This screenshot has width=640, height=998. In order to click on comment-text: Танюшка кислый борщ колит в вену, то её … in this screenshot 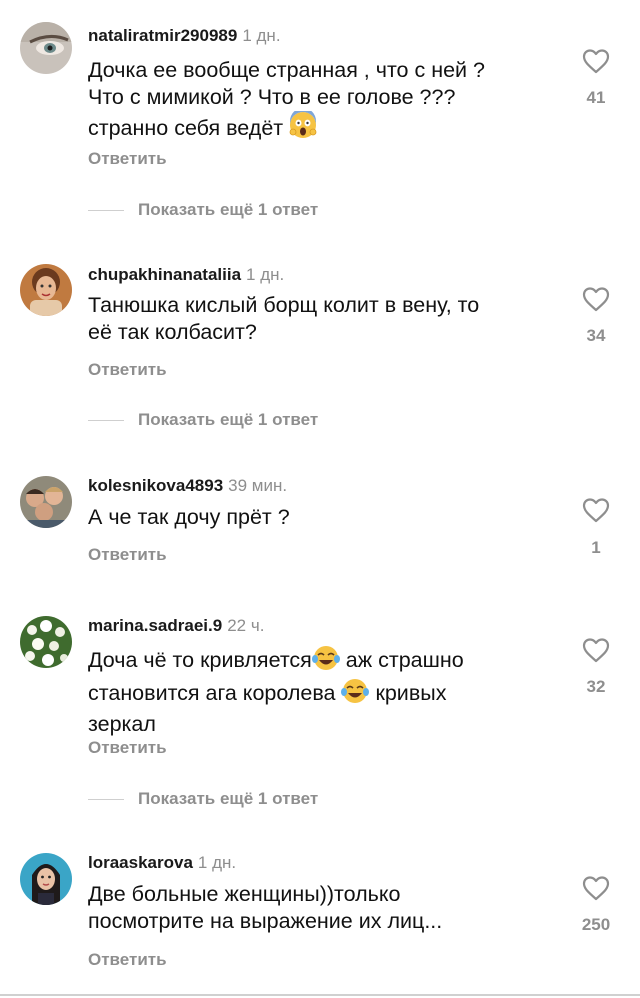, I will do `click(323, 319)`.